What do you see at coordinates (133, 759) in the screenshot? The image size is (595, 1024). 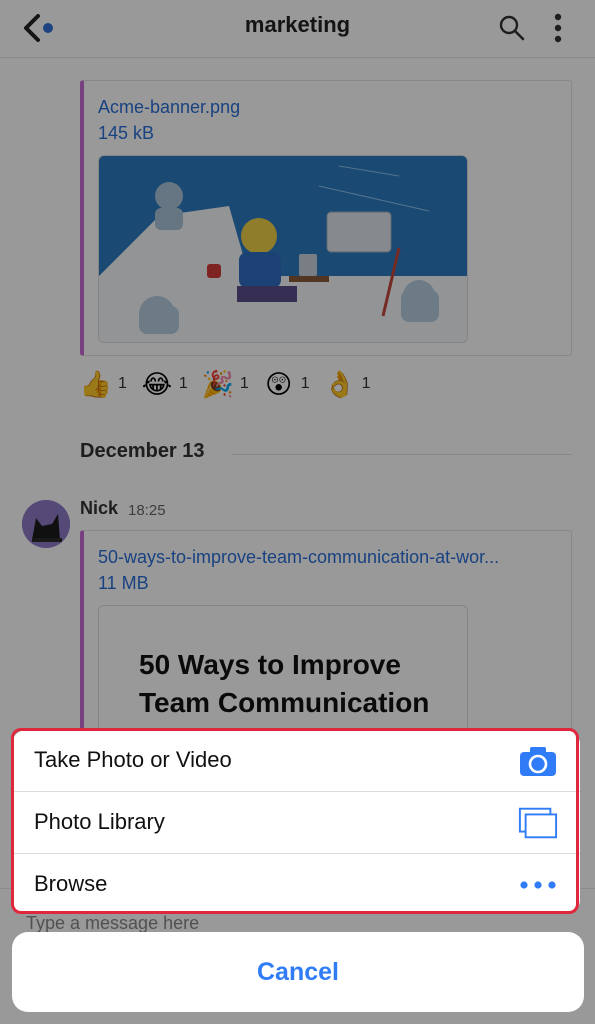 I see `option-label: Take Photo or Video` at bounding box center [133, 759].